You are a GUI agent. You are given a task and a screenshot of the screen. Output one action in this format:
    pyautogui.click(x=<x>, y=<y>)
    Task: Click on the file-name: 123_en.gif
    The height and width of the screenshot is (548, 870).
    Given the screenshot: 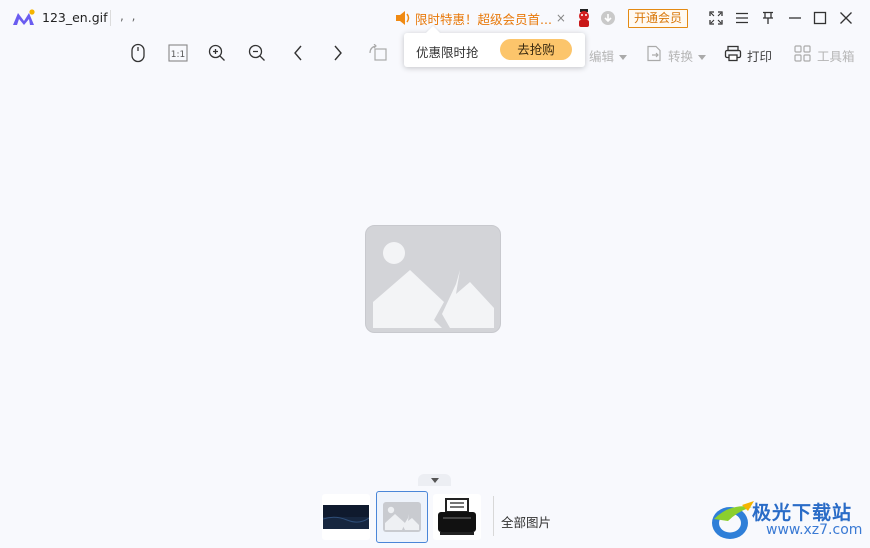 What is the action you would take?
    pyautogui.click(x=75, y=17)
    